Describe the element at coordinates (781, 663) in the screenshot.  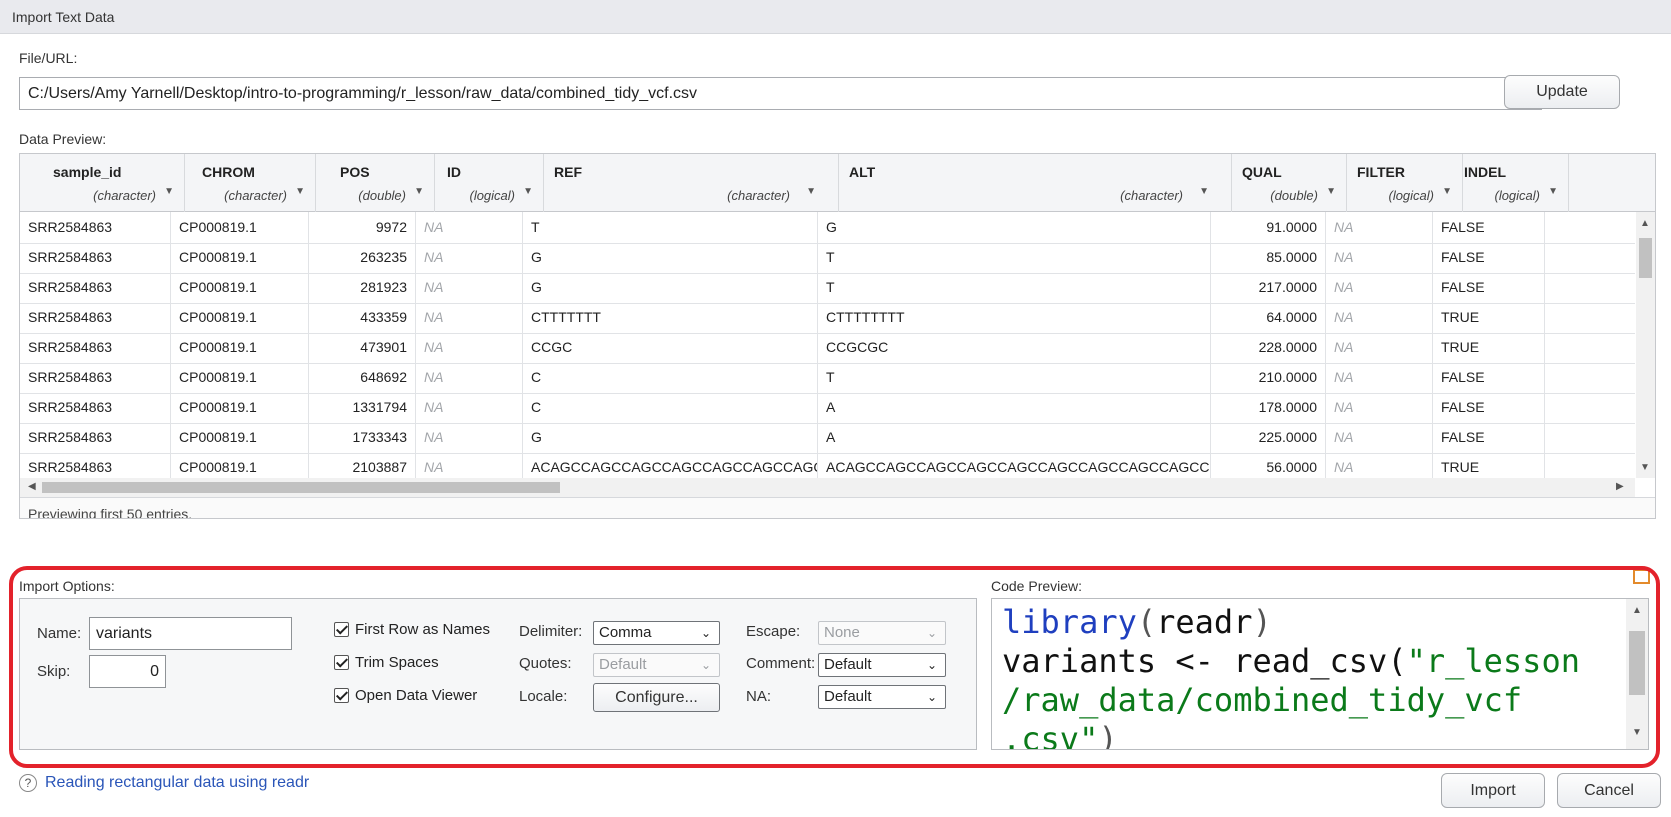
I see `comment-label: Comment:` at that location.